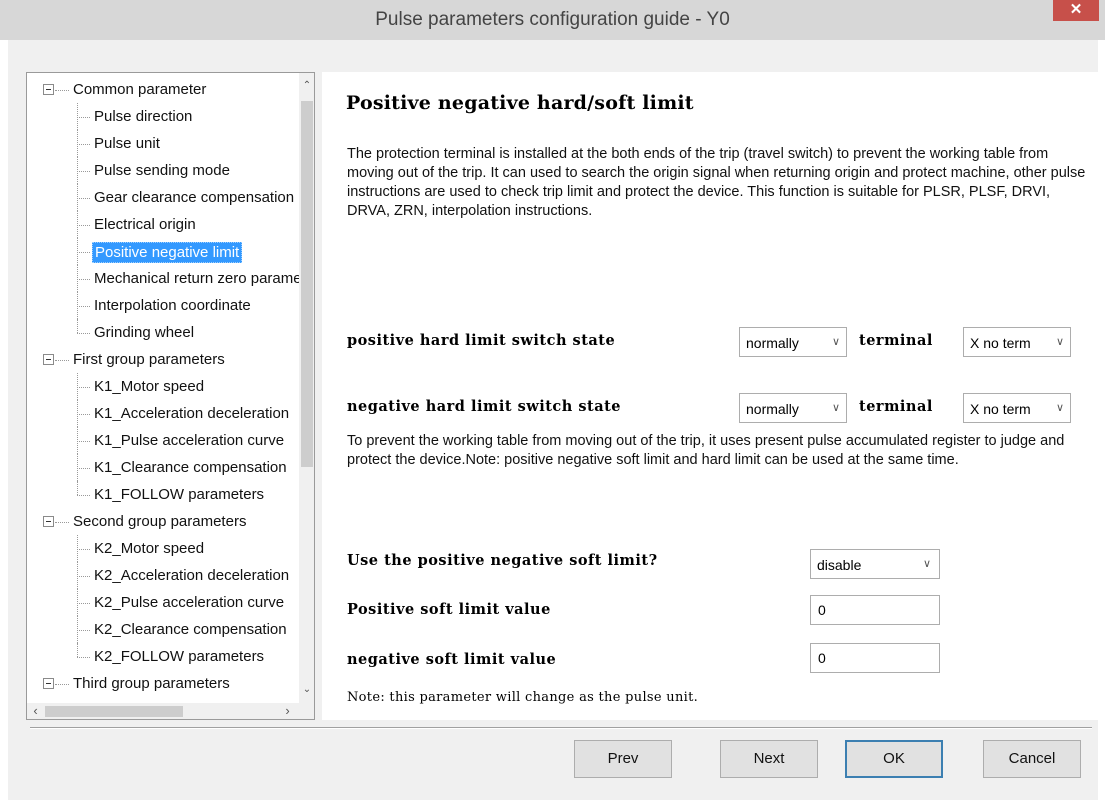 The height and width of the screenshot is (805, 1105). What do you see at coordinates (875, 658) in the screenshot?
I see `negative-soft-limit-input: 0` at bounding box center [875, 658].